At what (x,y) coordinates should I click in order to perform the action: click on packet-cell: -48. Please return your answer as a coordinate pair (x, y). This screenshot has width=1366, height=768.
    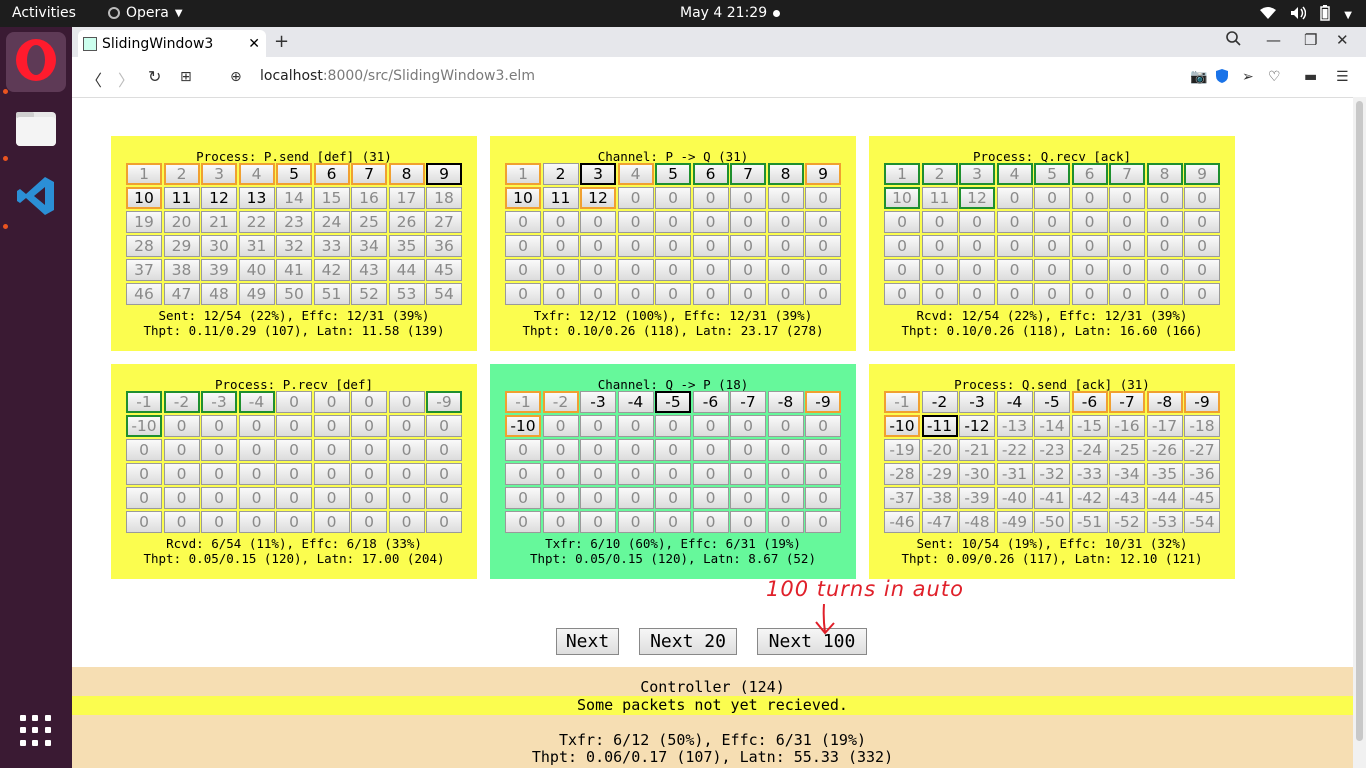
    Looking at the image, I should click on (977, 522).